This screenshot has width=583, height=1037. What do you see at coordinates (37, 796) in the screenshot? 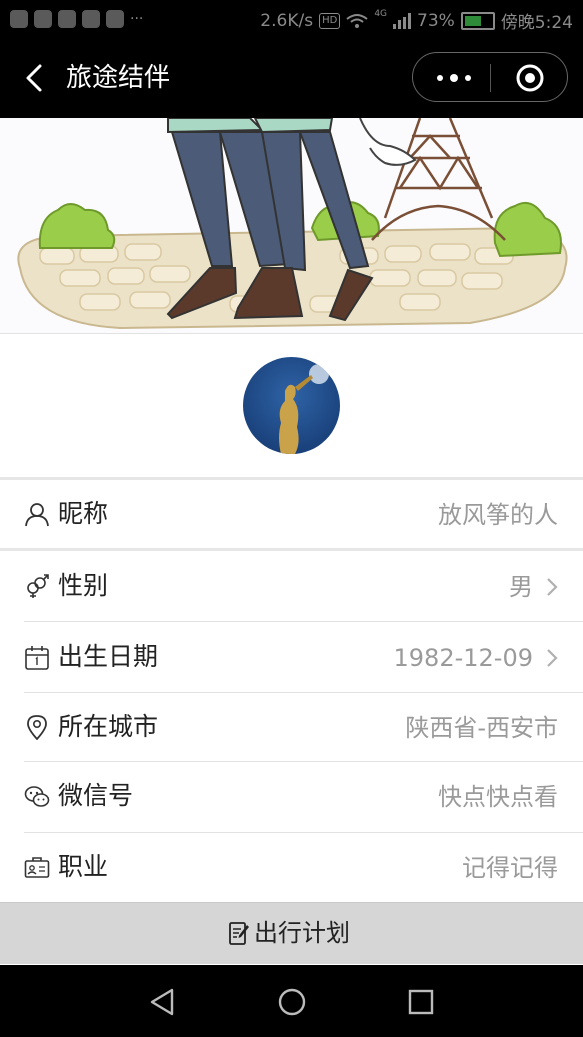
I see `wechat-icon` at bounding box center [37, 796].